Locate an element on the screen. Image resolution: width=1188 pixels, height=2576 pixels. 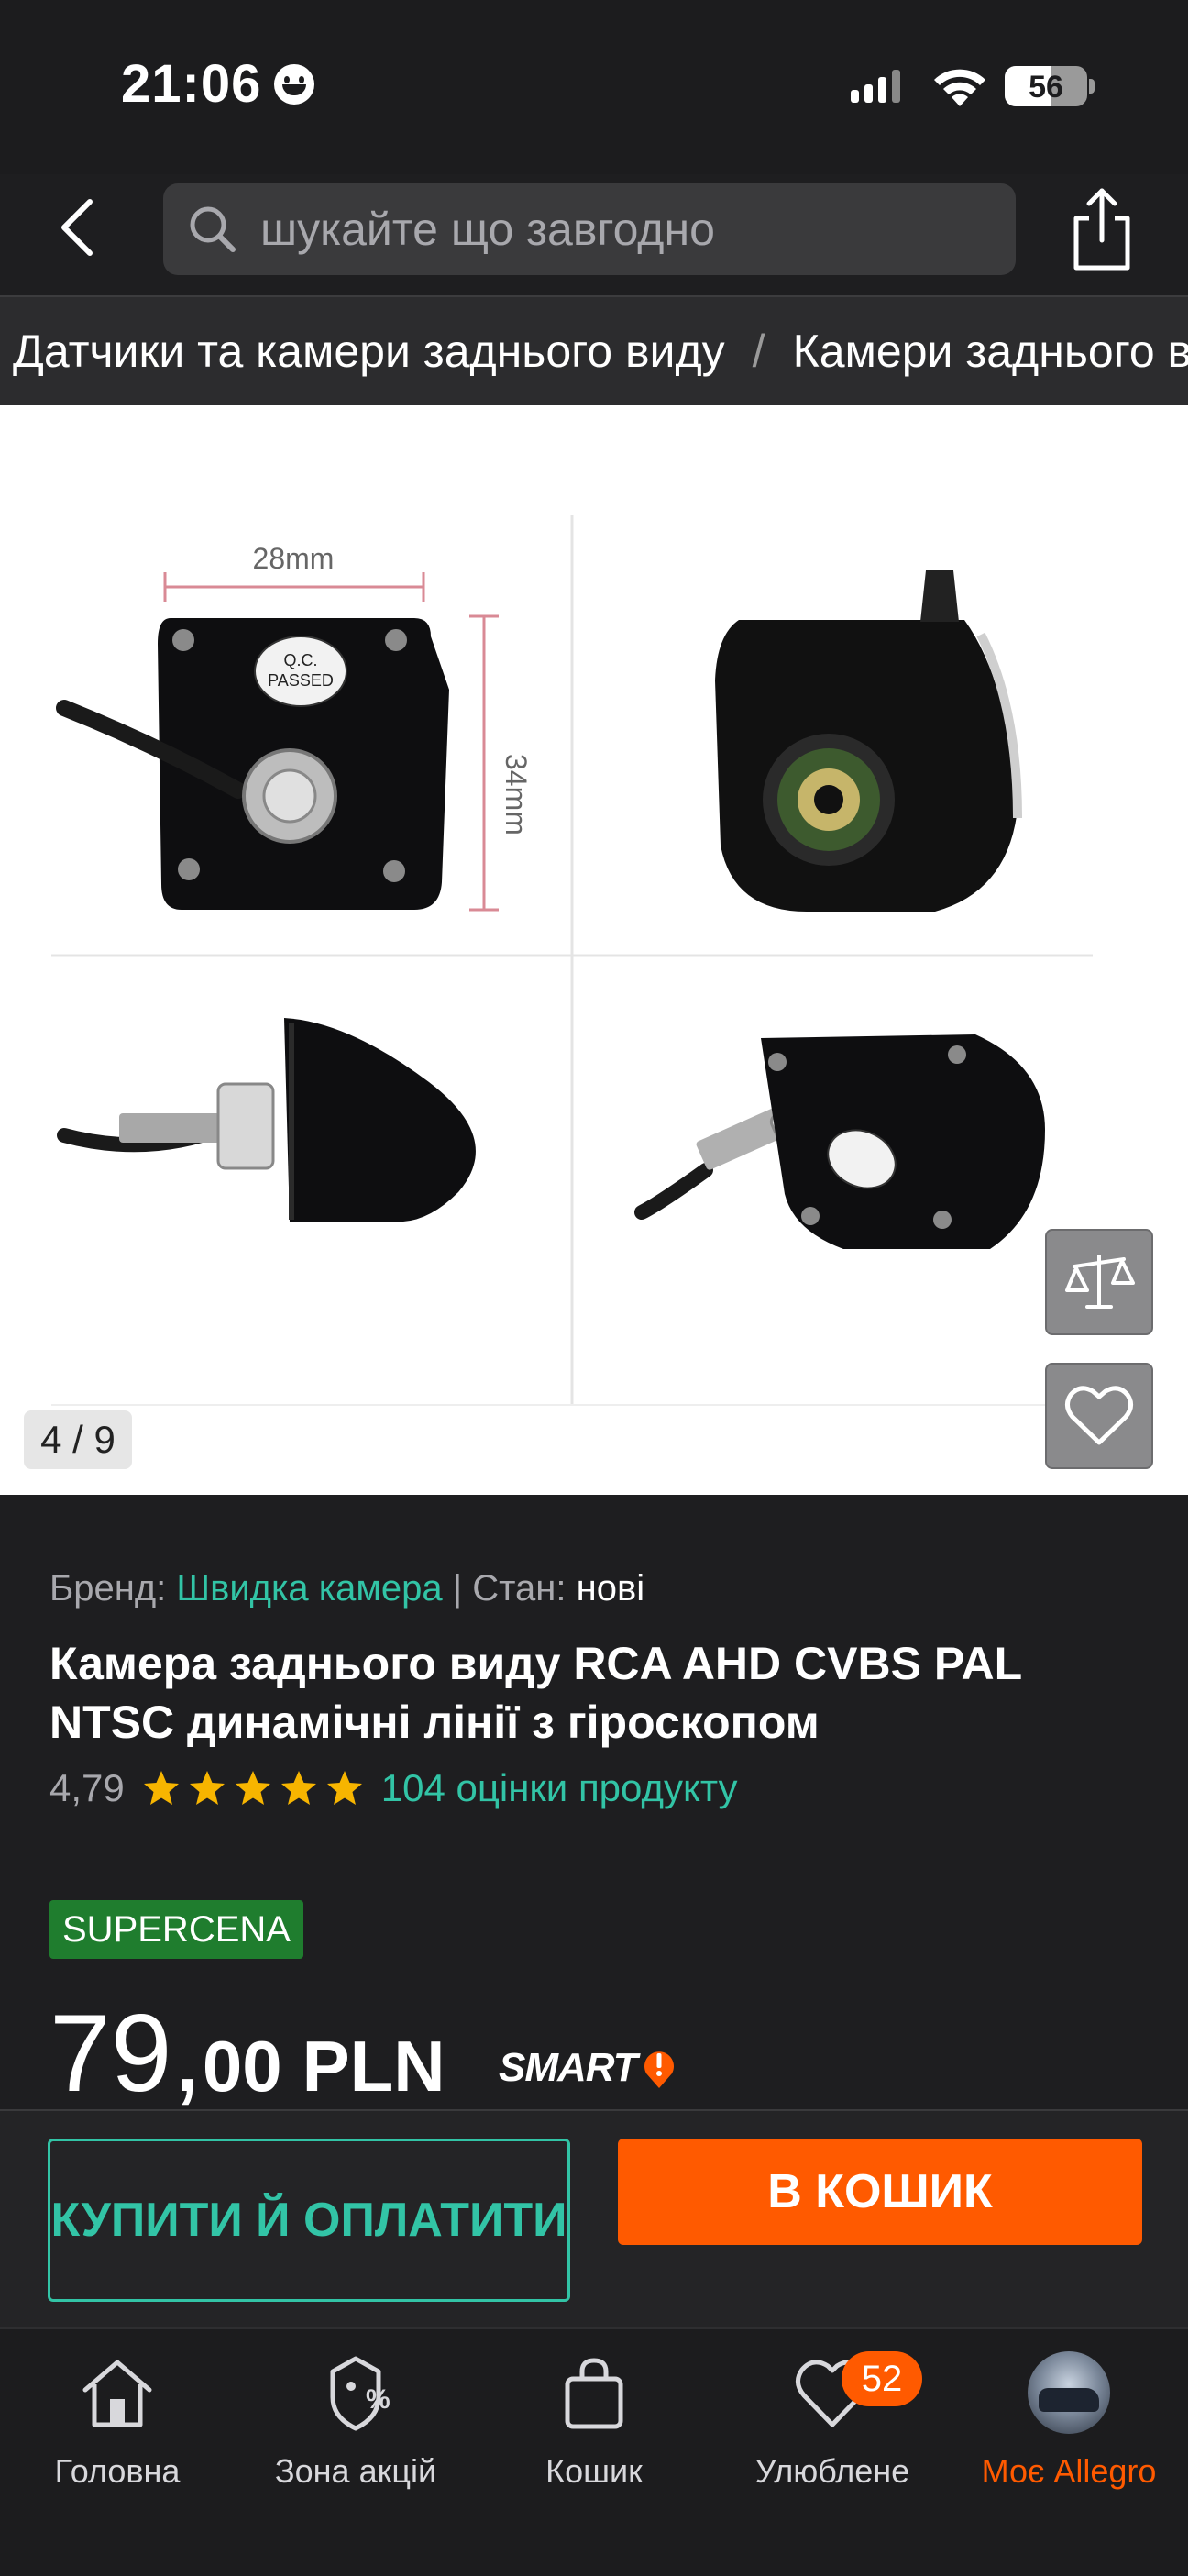
qc-label-line2: PASSED is located at coordinates (301, 680).